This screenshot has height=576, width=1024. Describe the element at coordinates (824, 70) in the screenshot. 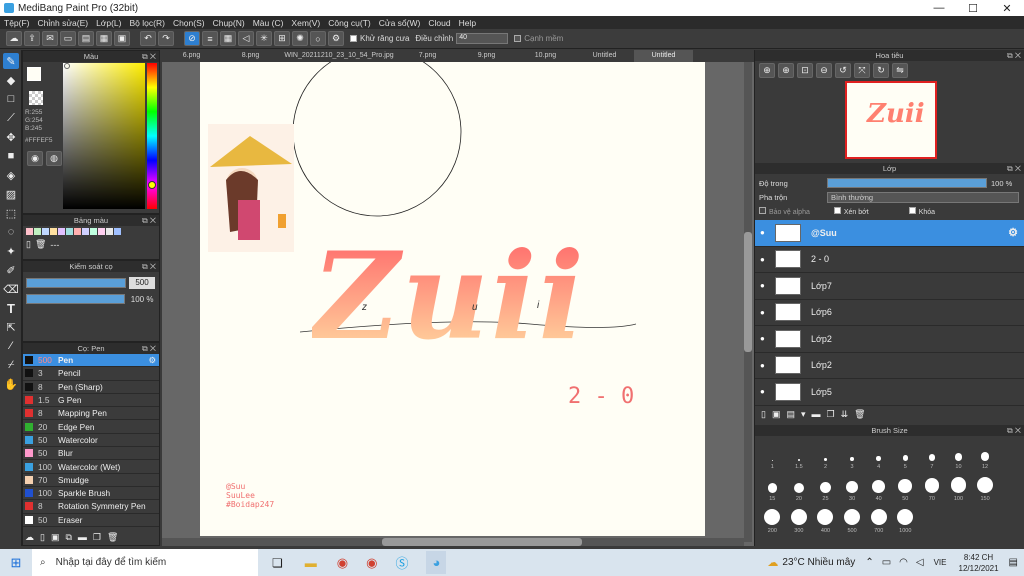

I see `zoom-out-icon: ⊖` at that location.